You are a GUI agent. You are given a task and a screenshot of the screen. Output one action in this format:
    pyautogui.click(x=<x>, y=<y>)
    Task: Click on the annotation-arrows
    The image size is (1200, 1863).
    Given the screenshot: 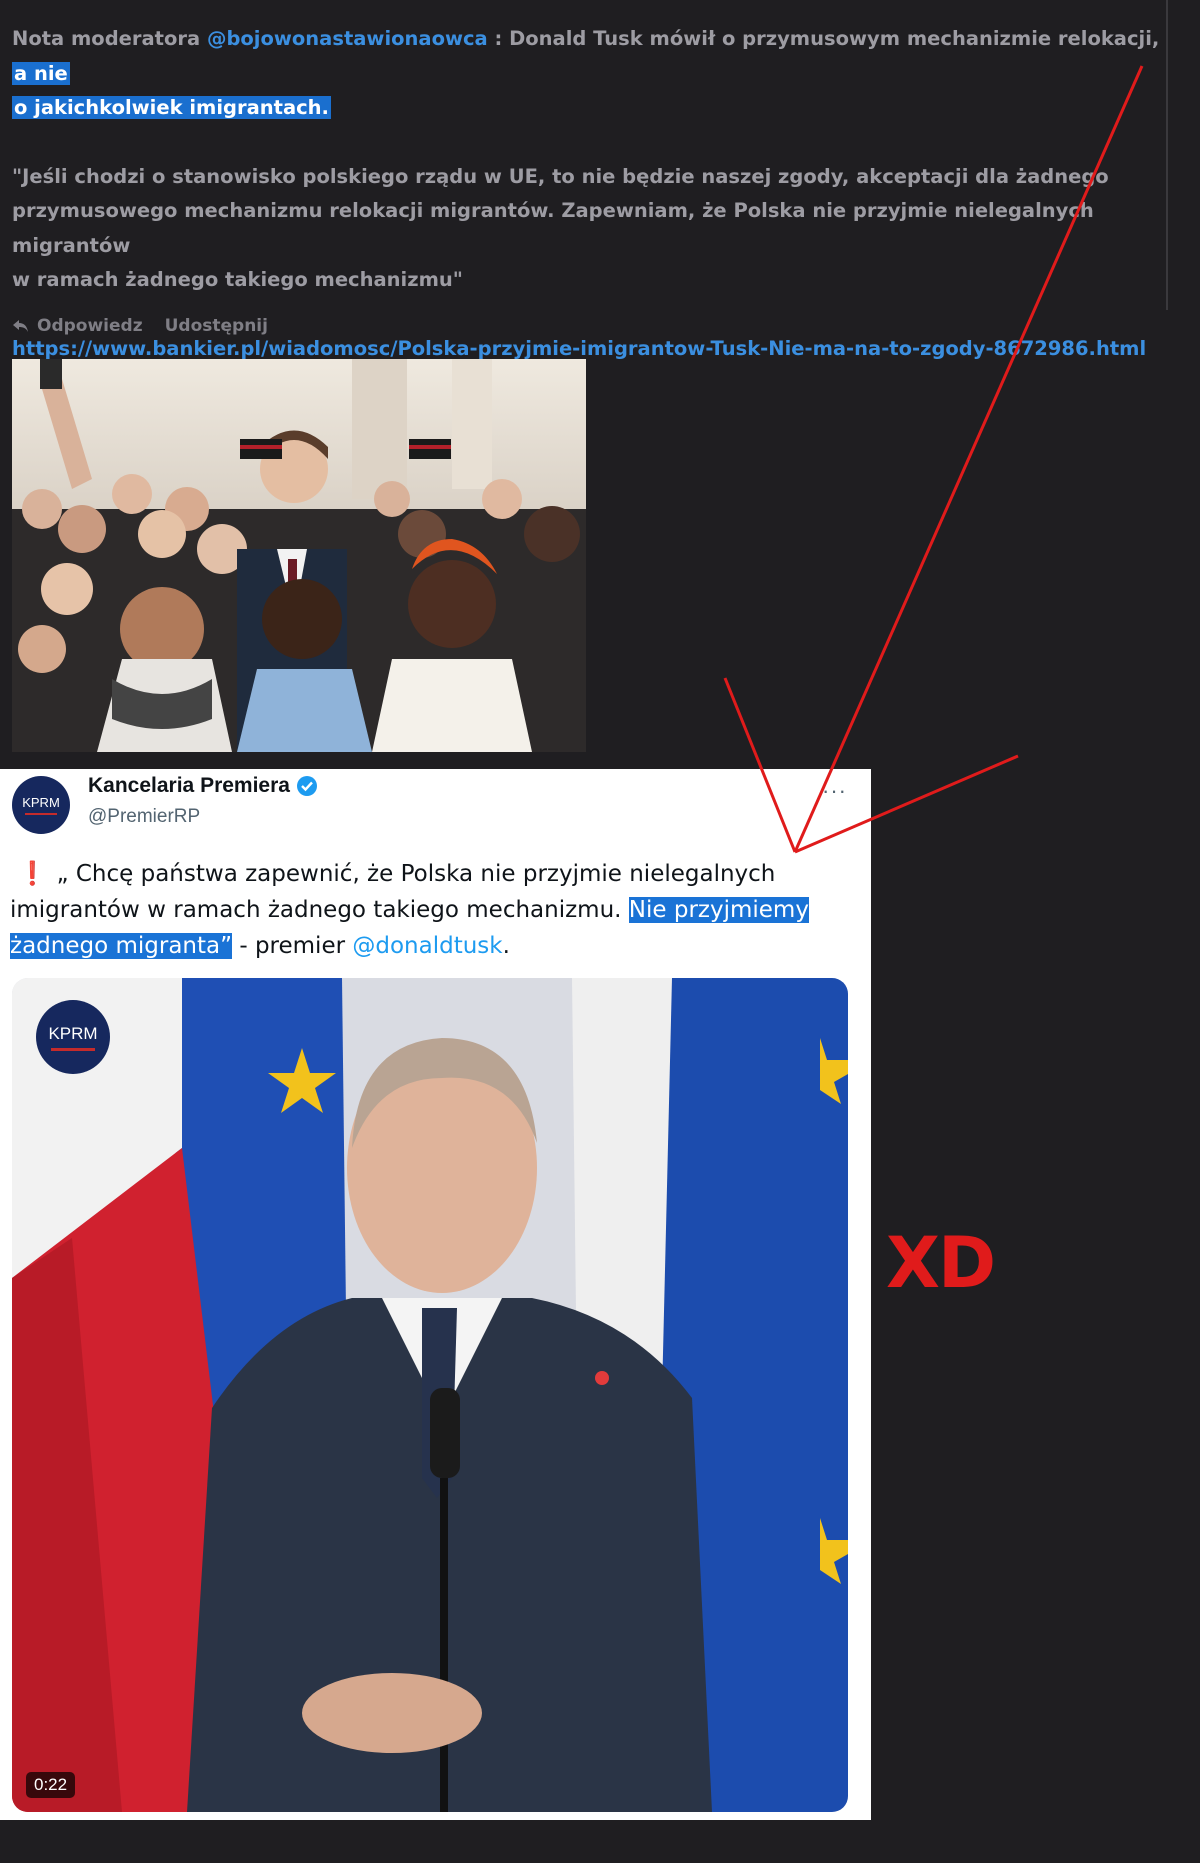 What is the action you would take?
    pyautogui.click(x=933, y=459)
    